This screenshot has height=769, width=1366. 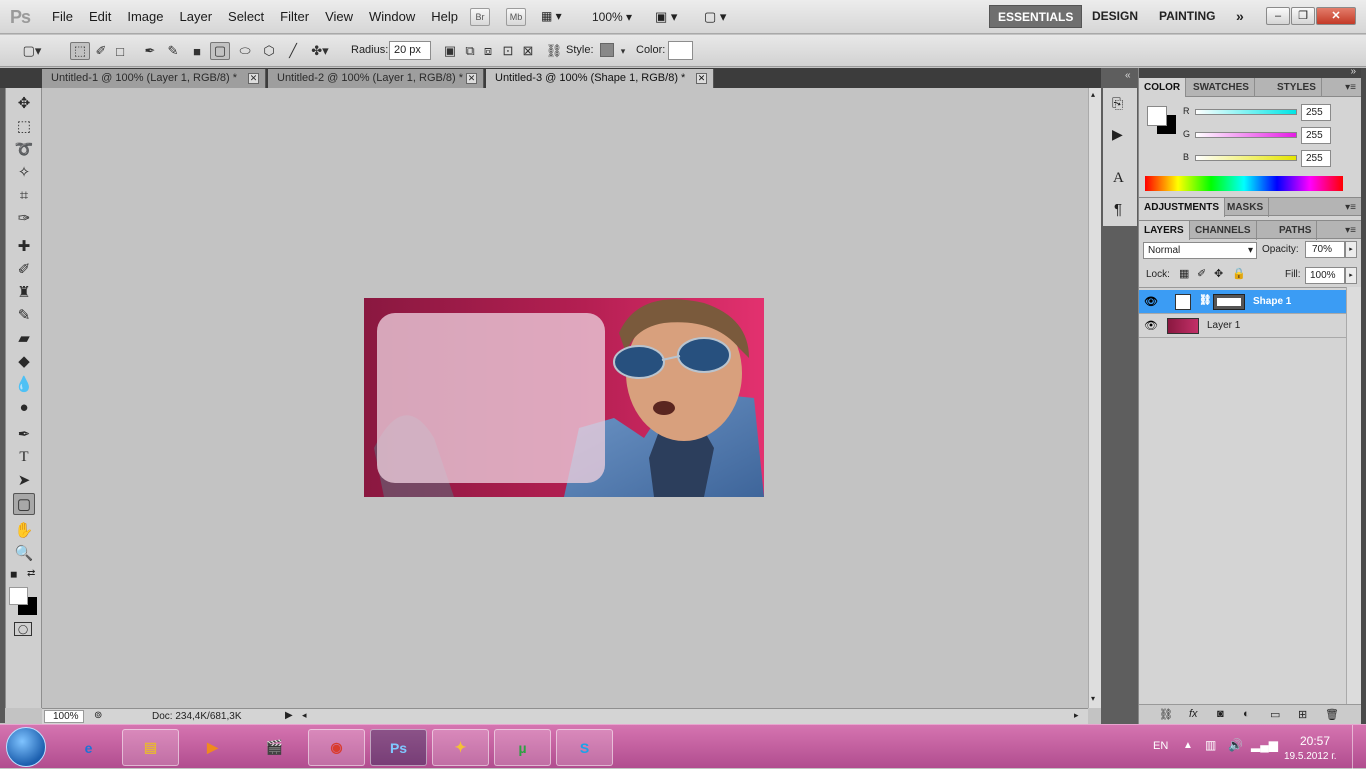 What do you see at coordinates (1117, 134) in the screenshot?
I see `actions-panel-icon: ▶` at bounding box center [1117, 134].